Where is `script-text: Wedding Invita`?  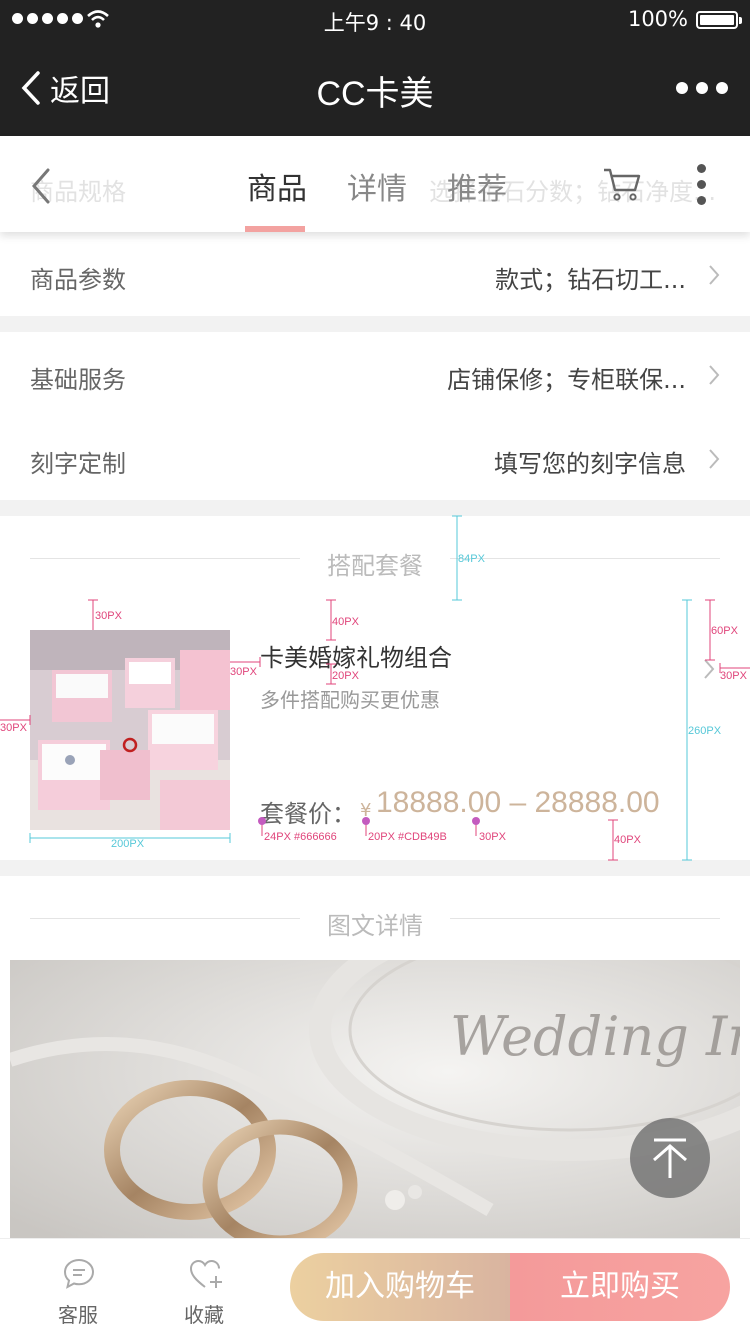 script-text: Wedding Invita is located at coordinates (595, 1036).